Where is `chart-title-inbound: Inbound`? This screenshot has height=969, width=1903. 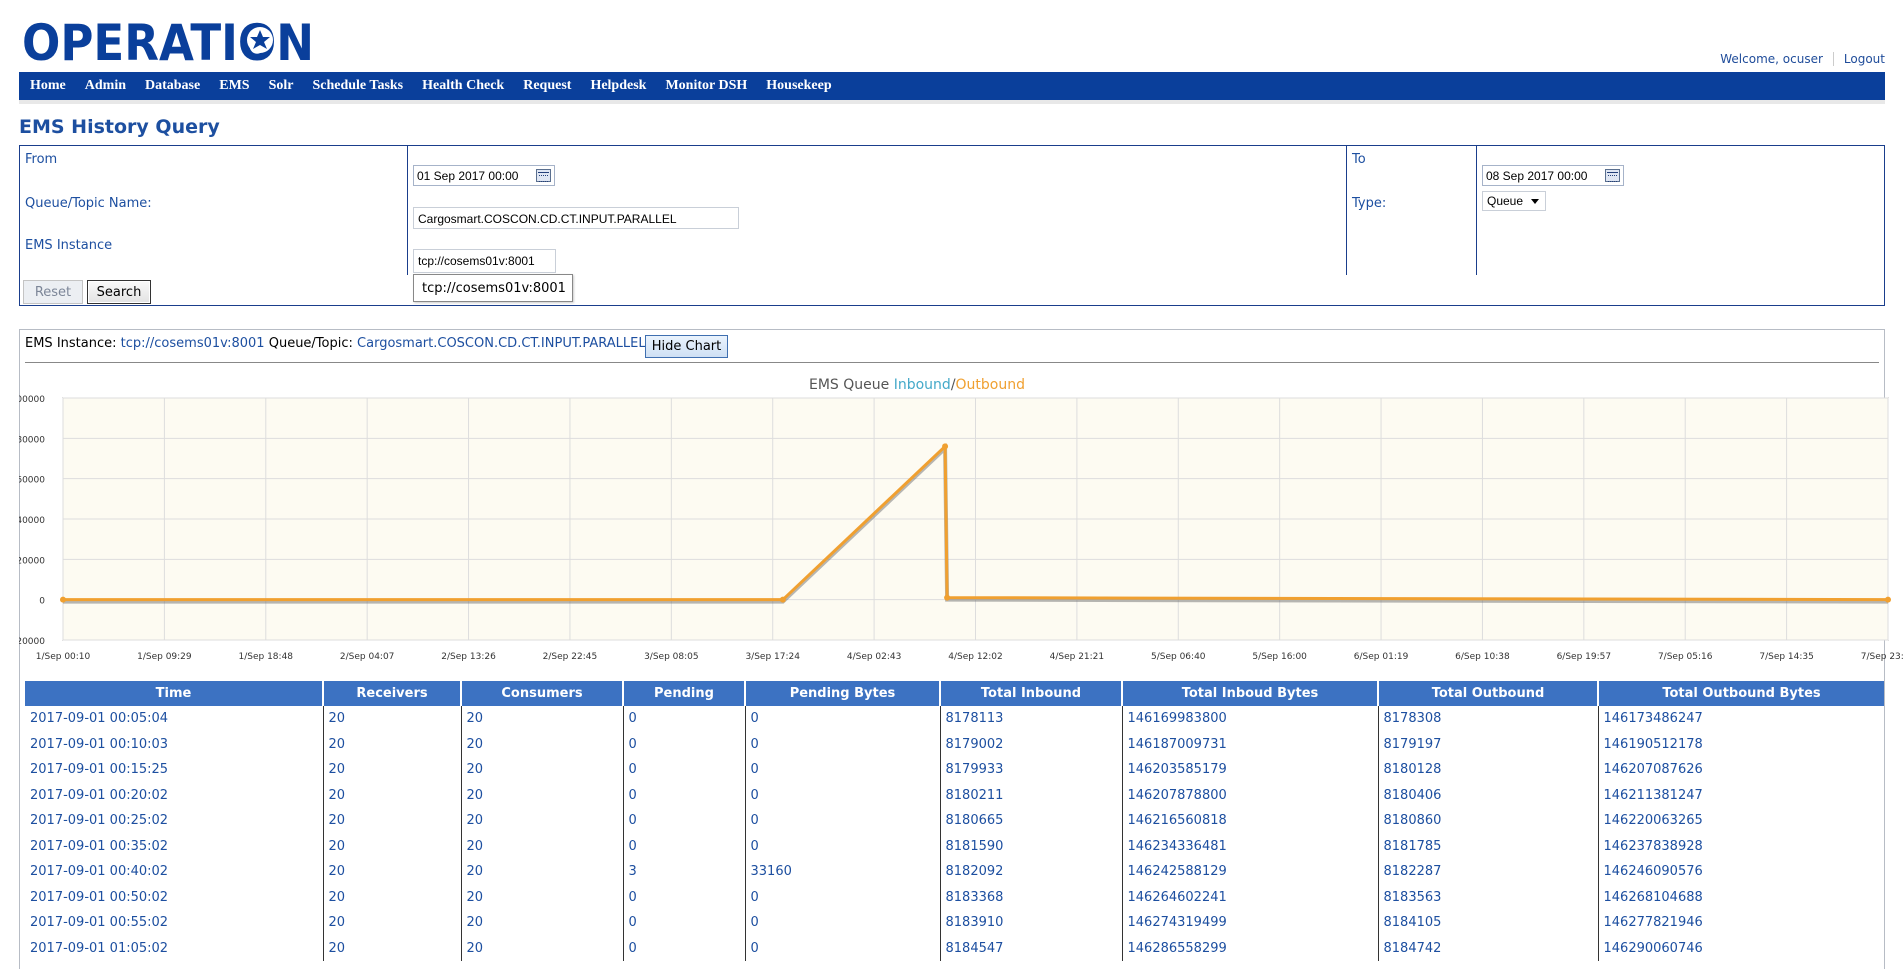 chart-title-inbound: Inbound is located at coordinates (922, 385).